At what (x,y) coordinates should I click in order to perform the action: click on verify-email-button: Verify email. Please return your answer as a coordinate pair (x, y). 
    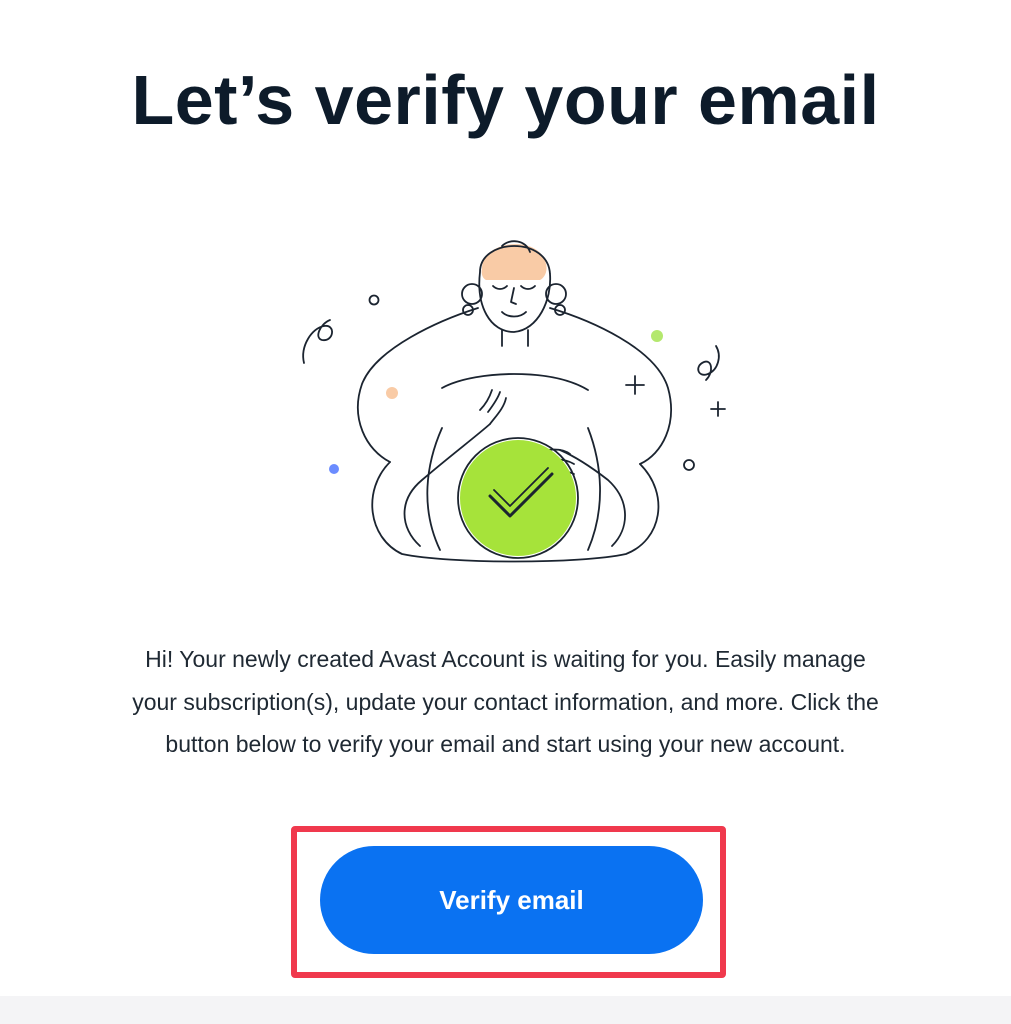
    Looking at the image, I should click on (511, 900).